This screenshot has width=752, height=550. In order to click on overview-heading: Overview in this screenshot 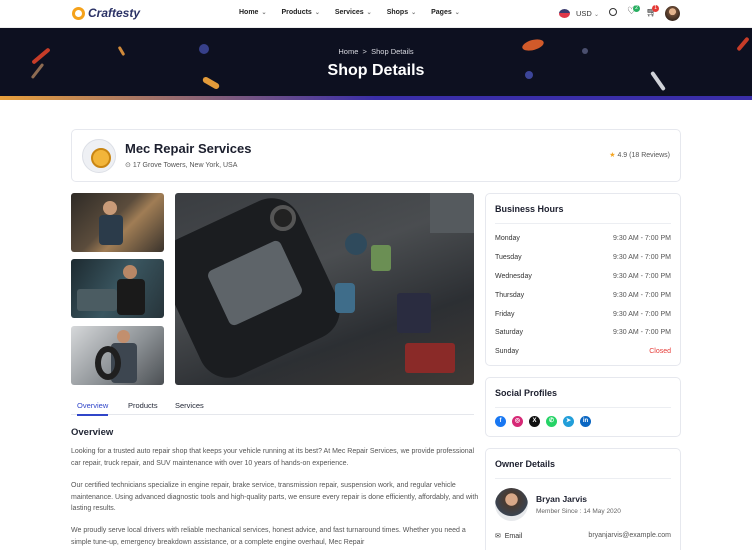, I will do `click(92, 432)`.